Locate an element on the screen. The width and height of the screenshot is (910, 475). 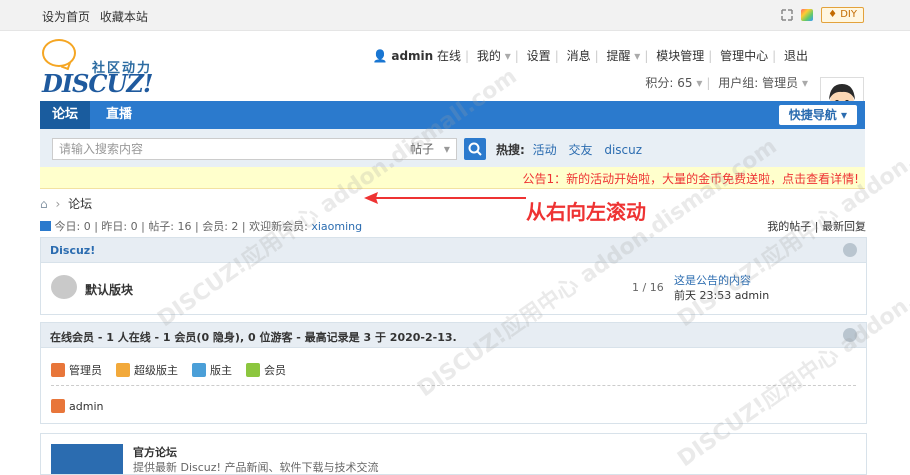
user-status: 在线 is located at coordinates (449, 56).